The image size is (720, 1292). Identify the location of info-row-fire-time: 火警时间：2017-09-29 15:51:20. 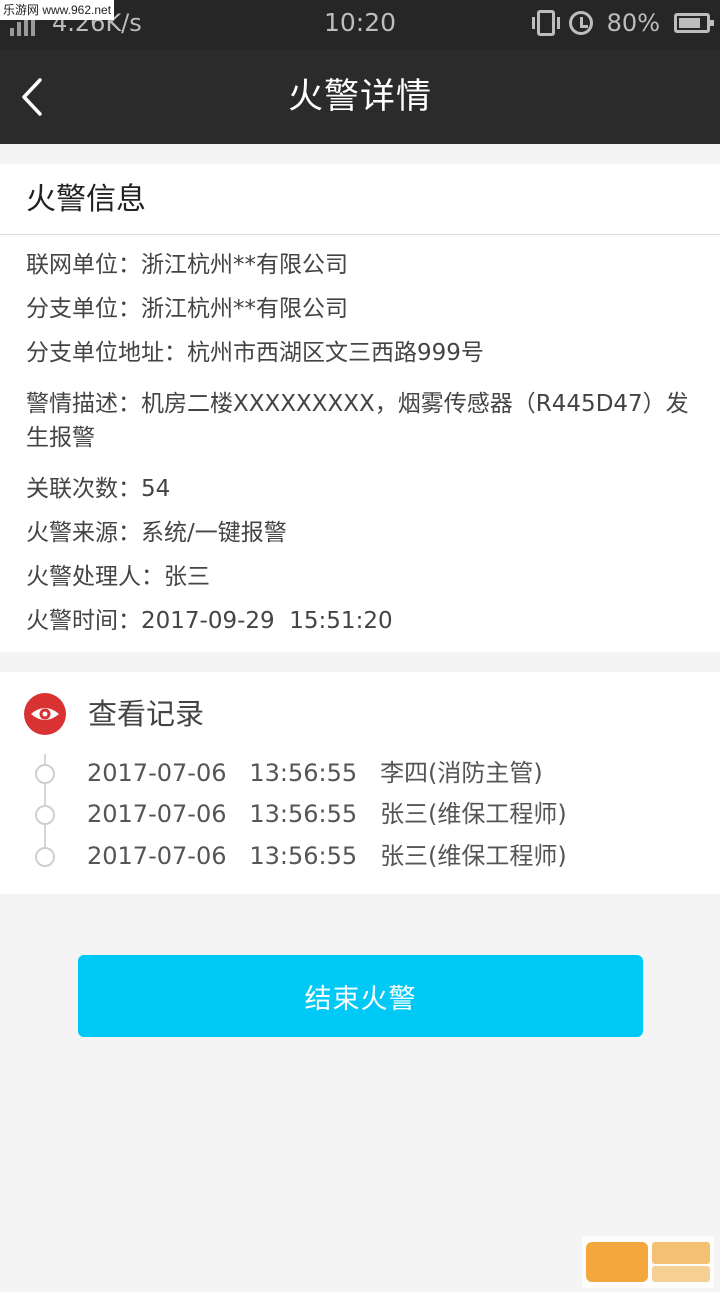
(361, 621).